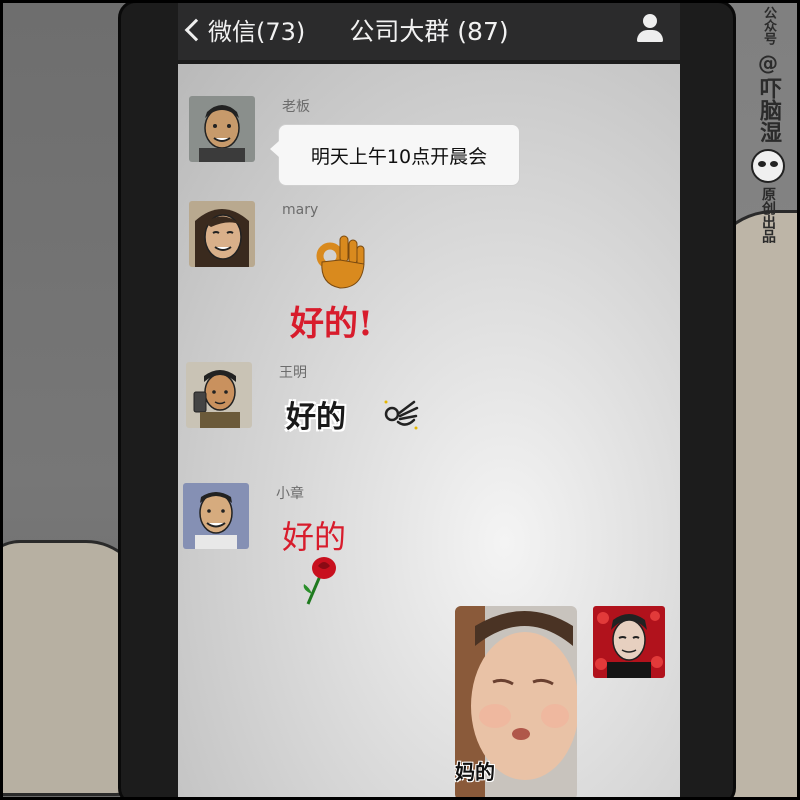  Describe the element at coordinates (768, 166) in the screenshot. I see `mascot-face-icon` at that location.